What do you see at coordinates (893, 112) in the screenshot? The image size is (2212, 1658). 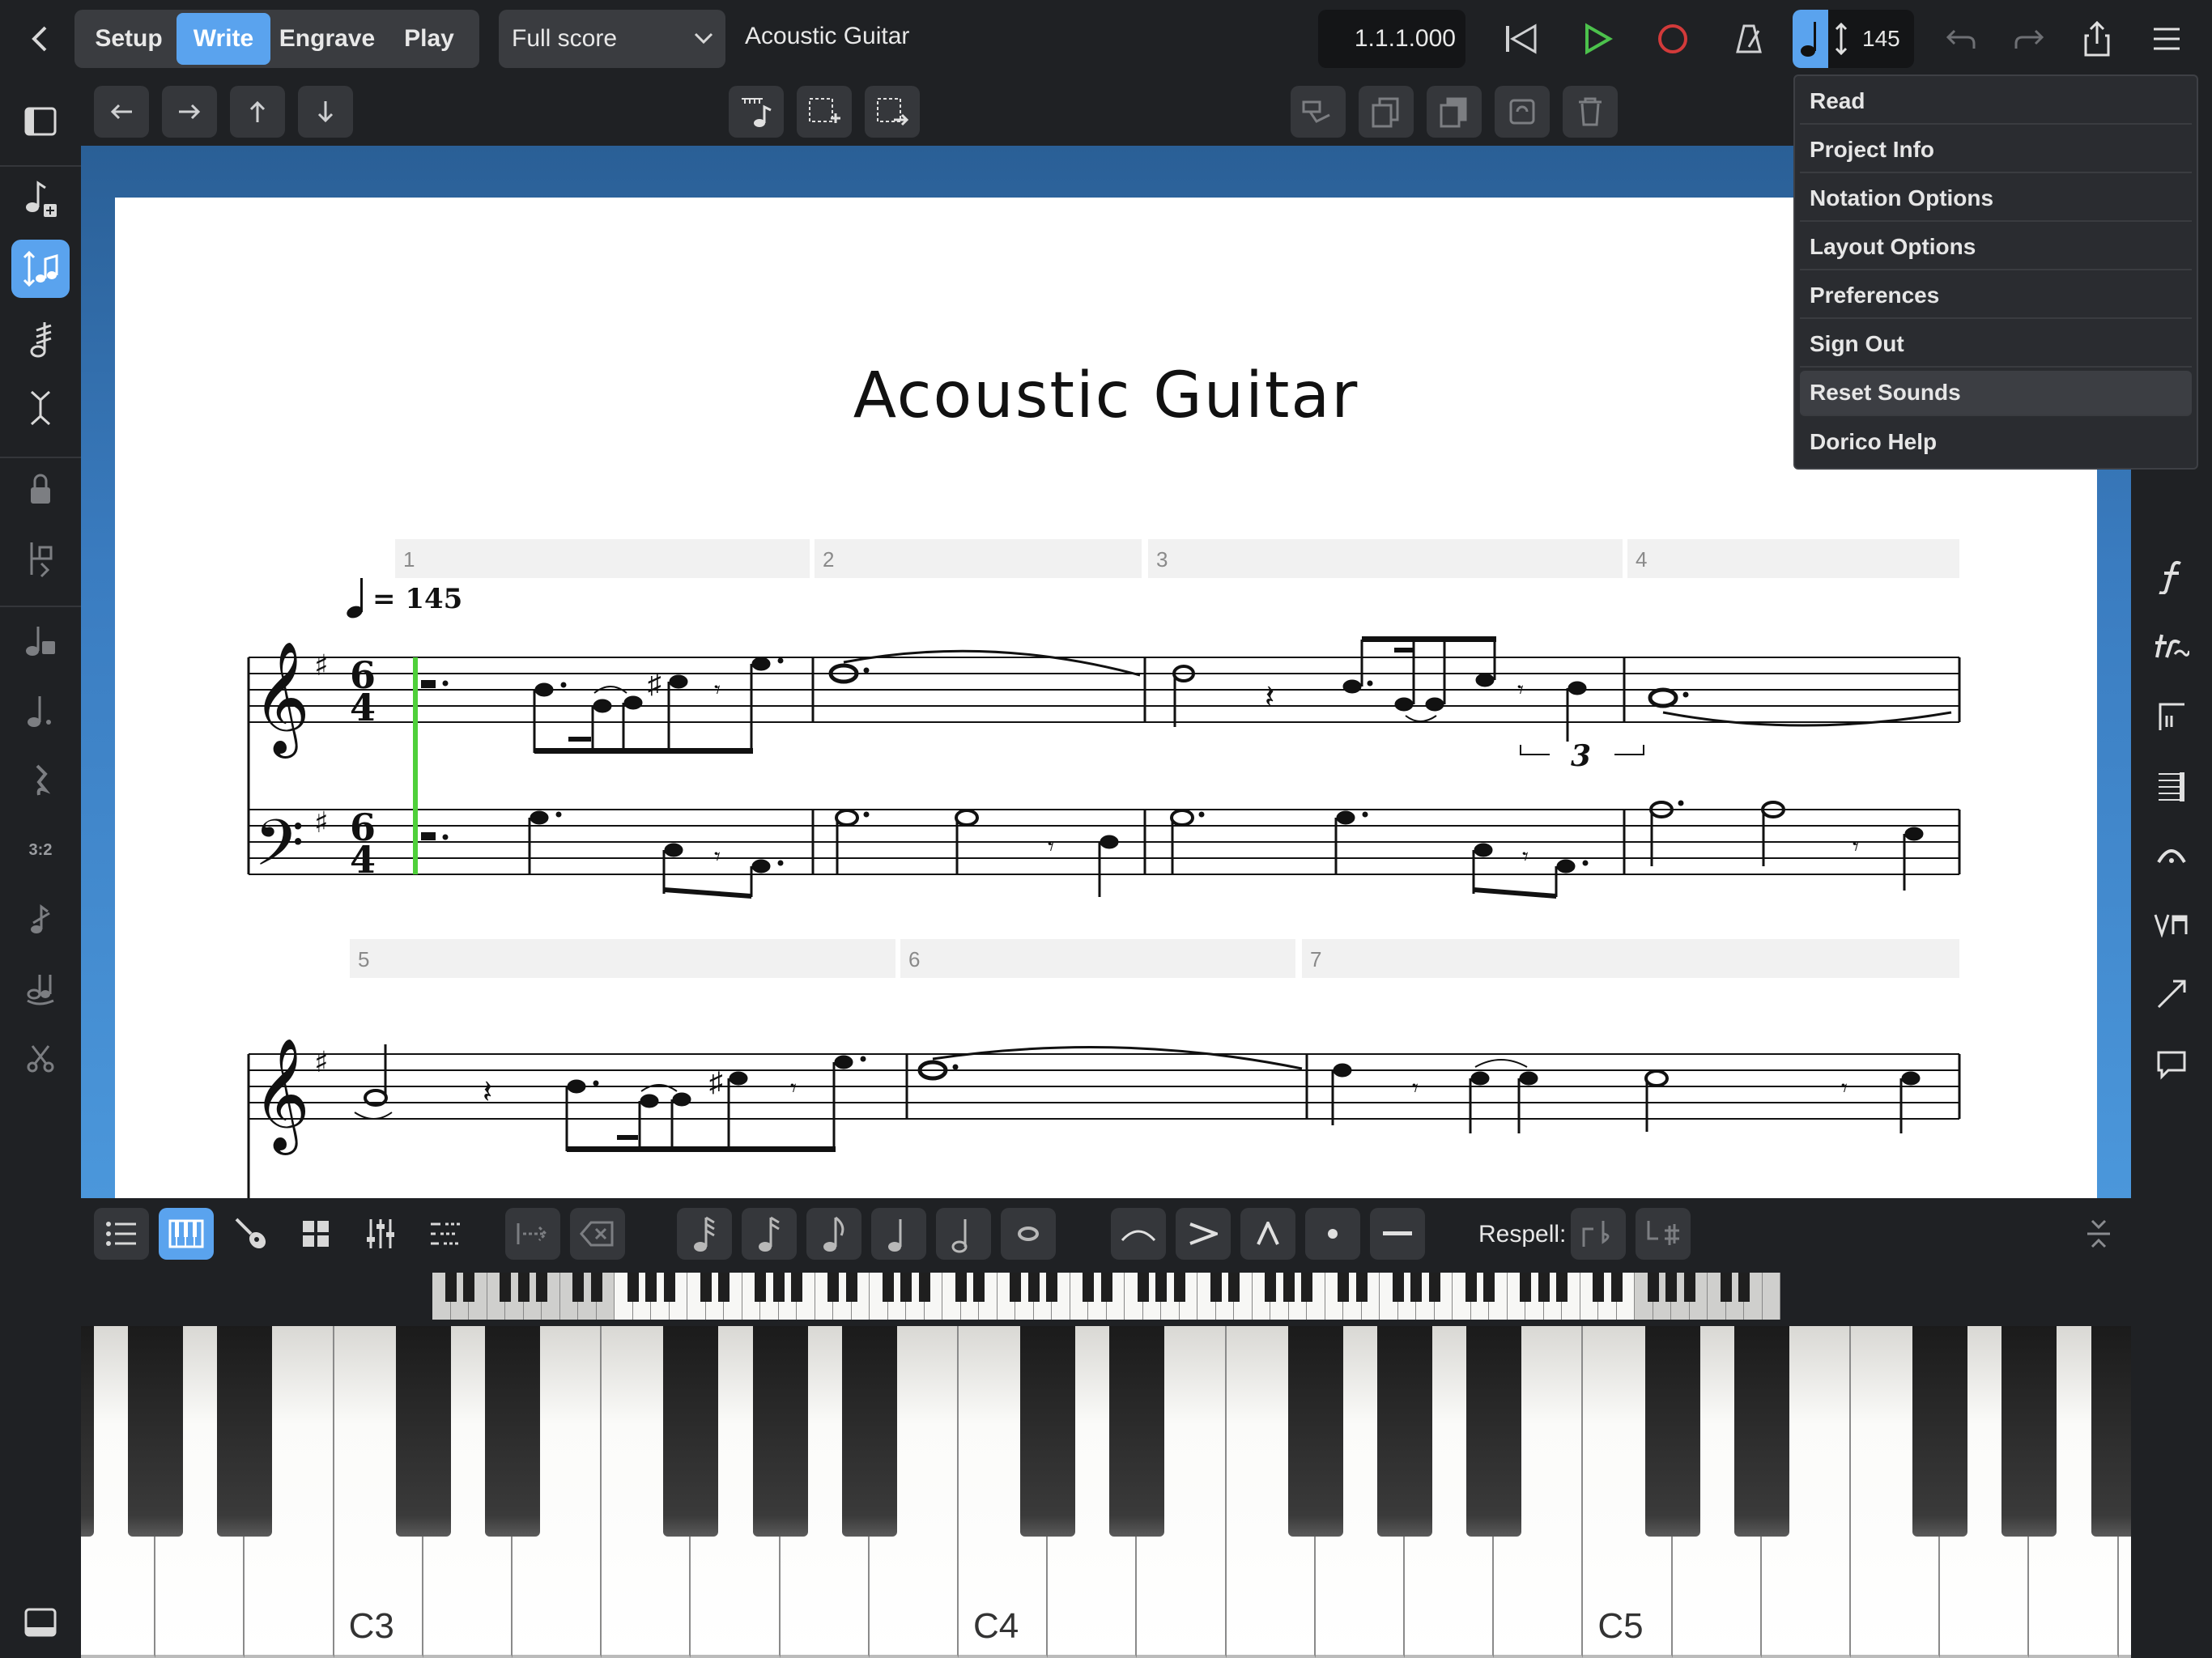 I see `move-selection-button` at bounding box center [893, 112].